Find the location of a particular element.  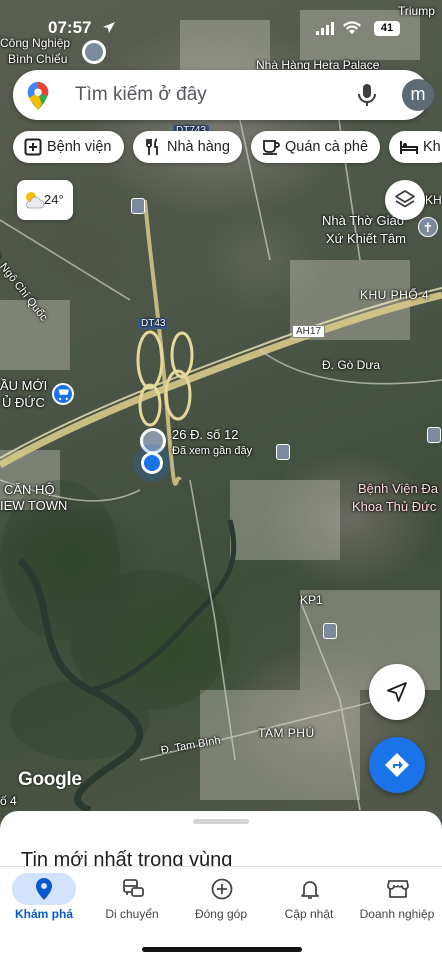

contribute-plus-icon is located at coordinates (222, 889).